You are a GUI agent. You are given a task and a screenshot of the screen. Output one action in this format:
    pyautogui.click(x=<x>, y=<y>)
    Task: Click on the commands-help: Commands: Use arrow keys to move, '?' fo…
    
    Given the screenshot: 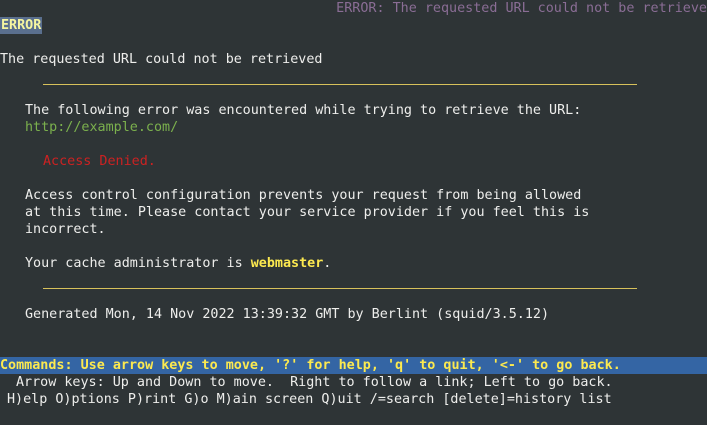 What is the action you would take?
    pyautogui.click(x=310, y=365)
    